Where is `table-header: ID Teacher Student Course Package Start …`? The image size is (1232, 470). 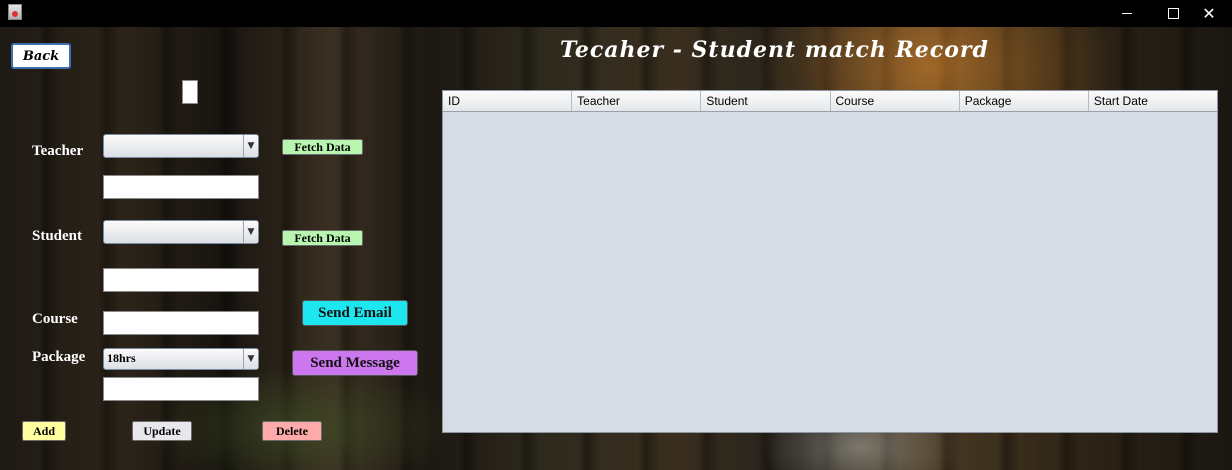
table-header: ID Teacher Student Course Package Start … is located at coordinates (830, 101).